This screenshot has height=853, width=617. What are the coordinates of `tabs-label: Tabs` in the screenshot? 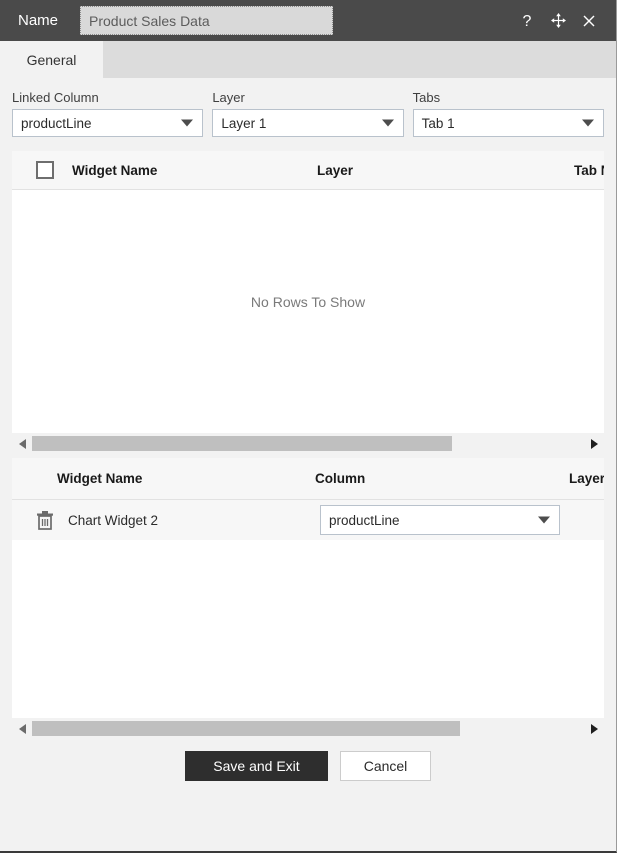 It's located at (426, 97).